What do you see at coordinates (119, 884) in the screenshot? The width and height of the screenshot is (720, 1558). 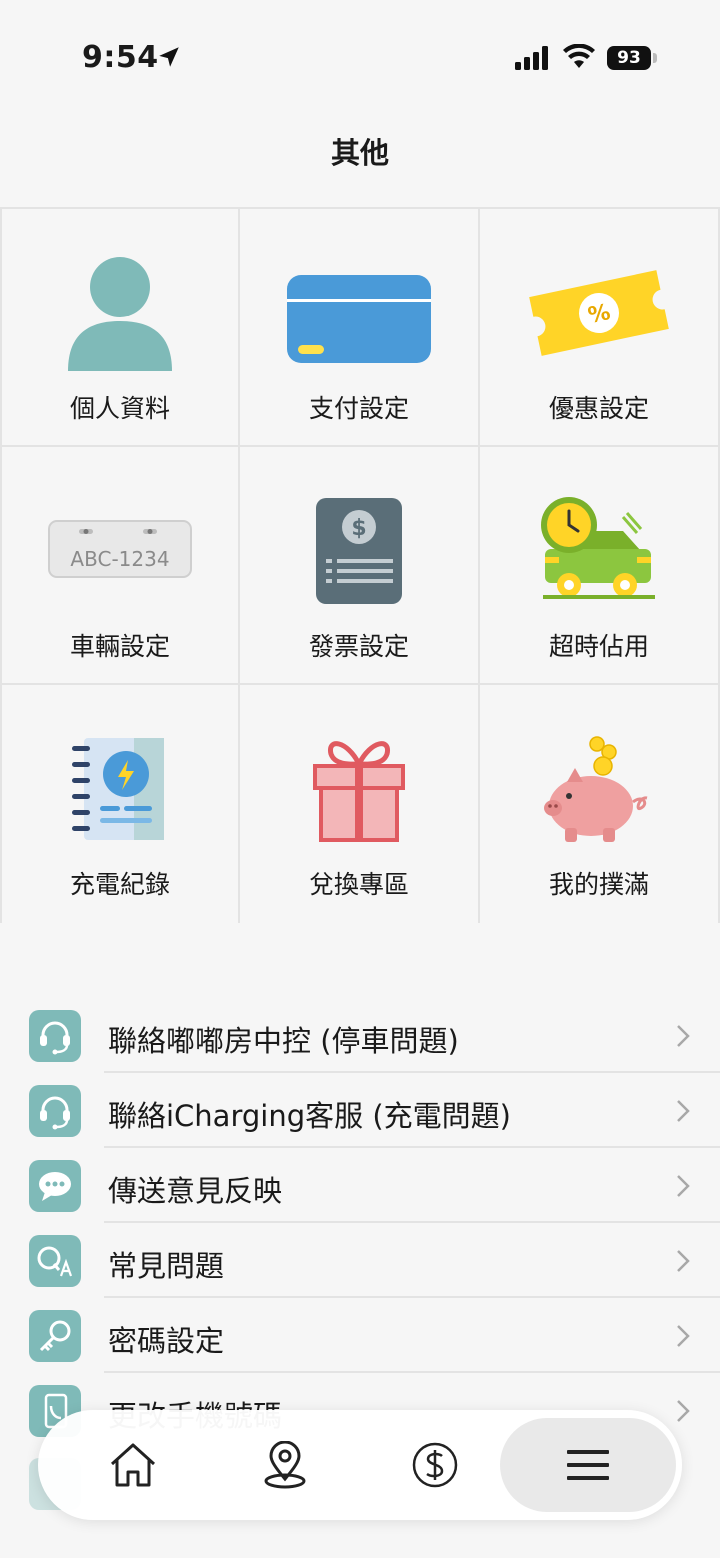 I see `grid-item-label: 充電紀錄` at bounding box center [119, 884].